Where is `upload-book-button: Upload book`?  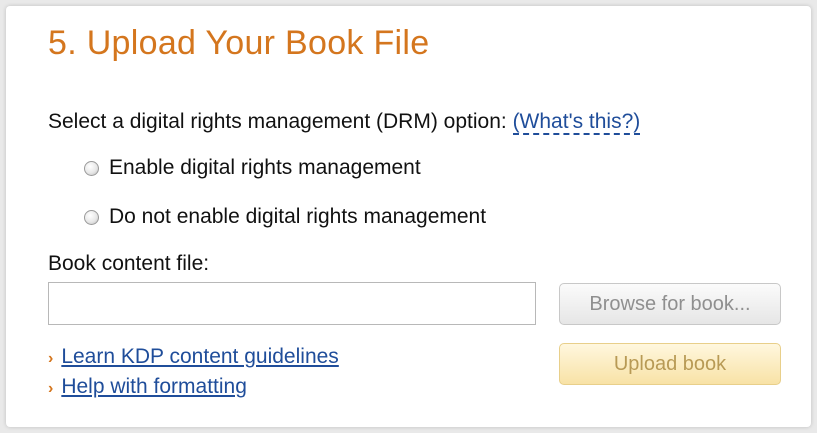
upload-book-button: Upload book is located at coordinates (670, 364).